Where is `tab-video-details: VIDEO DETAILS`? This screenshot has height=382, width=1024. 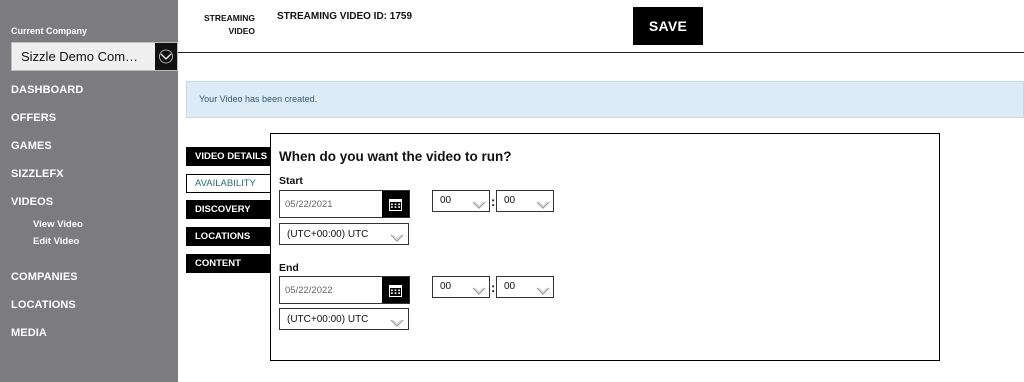 tab-video-details: VIDEO DETAILS is located at coordinates (228, 156).